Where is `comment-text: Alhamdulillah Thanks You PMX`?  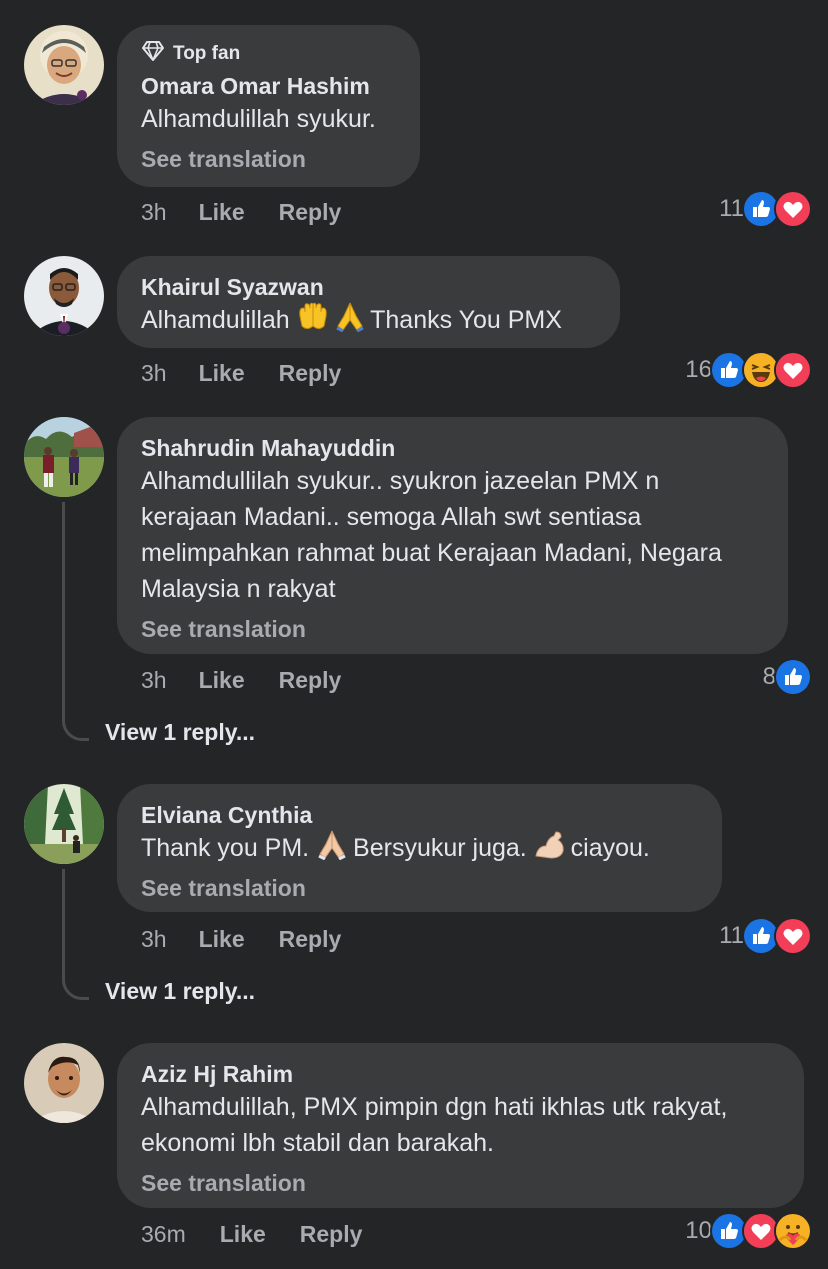
comment-text: Alhamdulillah Thanks You PMX is located at coordinates (368, 320).